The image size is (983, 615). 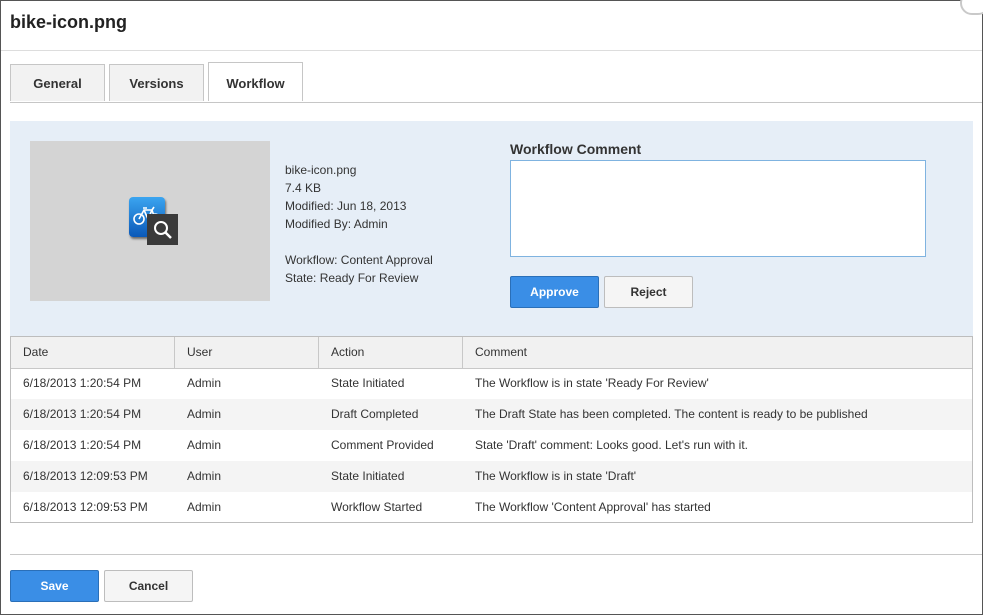 I want to click on footer-divider, so click(x=496, y=554).